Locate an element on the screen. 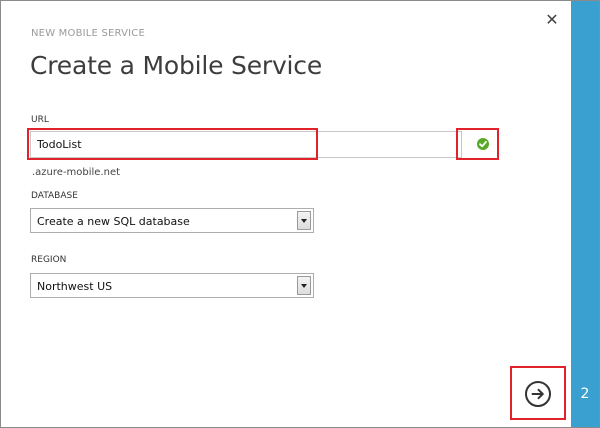 The height and width of the screenshot is (428, 600). url-field-container is located at coordinates (246, 144).